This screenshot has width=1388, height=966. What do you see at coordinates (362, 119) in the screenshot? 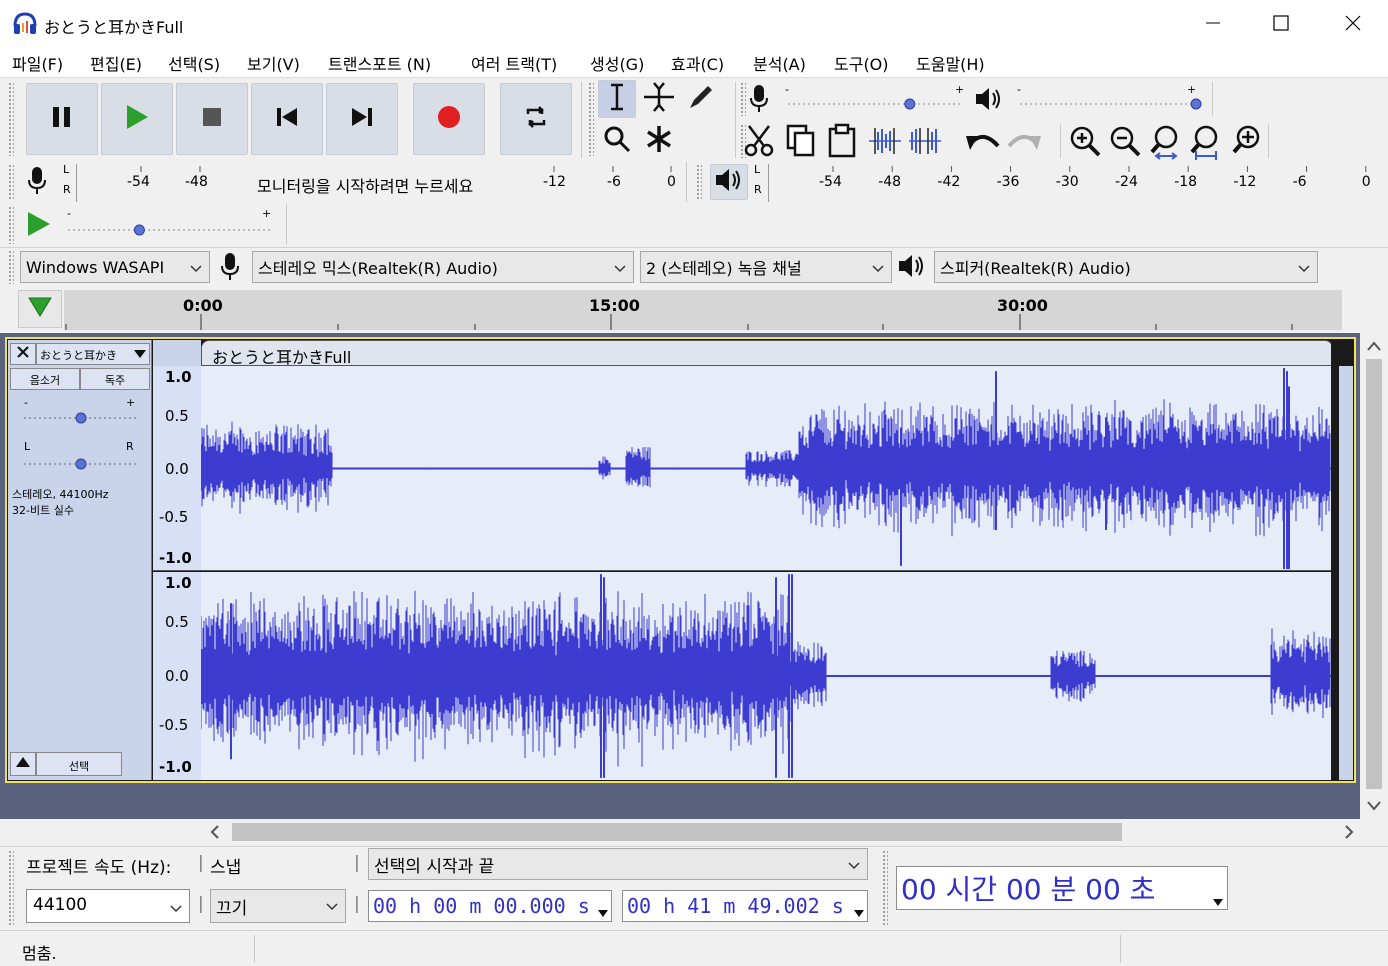
I see `skip-to-end-button` at bounding box center [362, 119].